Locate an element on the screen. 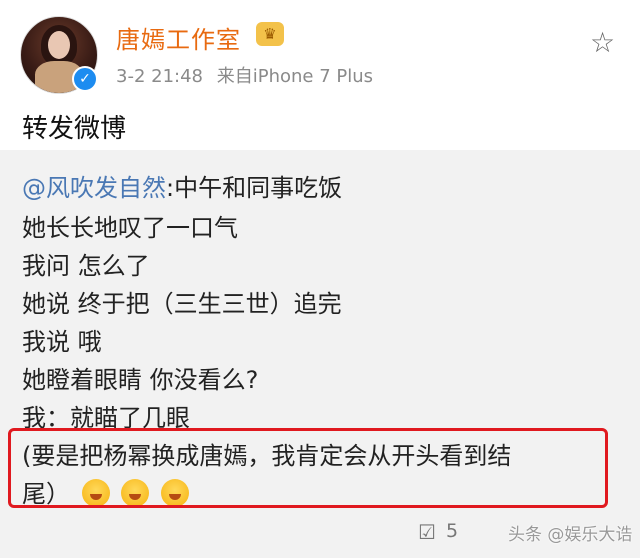  quoted-line: 我问 怎么了 is located at coordinates (86, 266).